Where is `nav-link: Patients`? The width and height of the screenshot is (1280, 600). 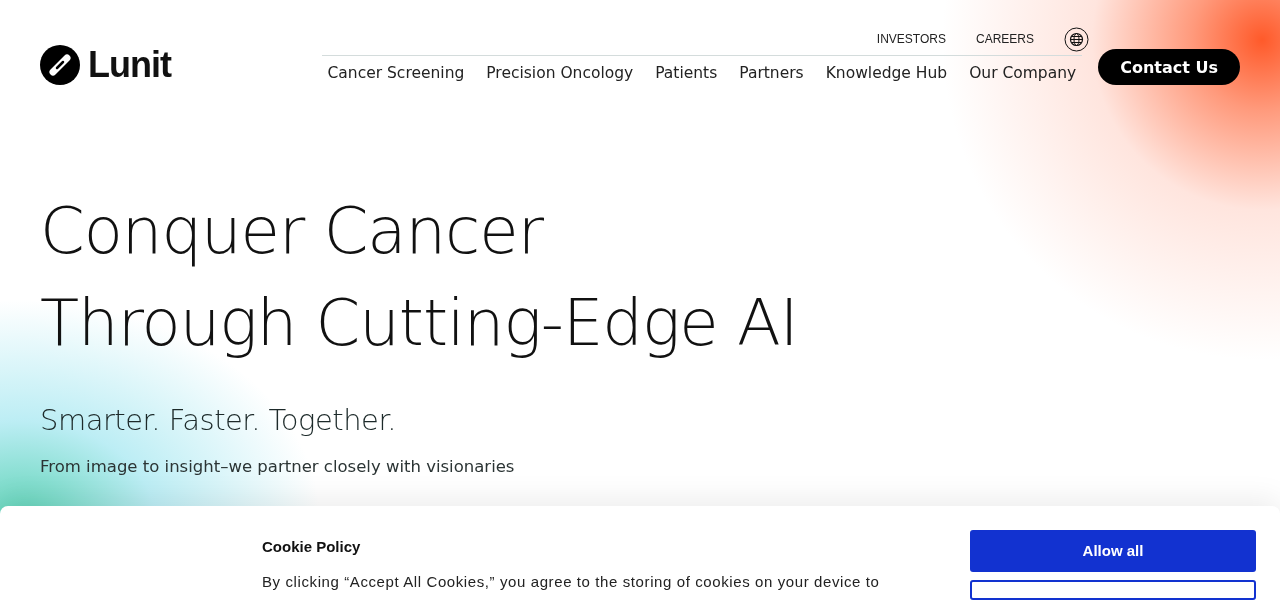 nav-link: Patients is located at coordinates (686, 72).